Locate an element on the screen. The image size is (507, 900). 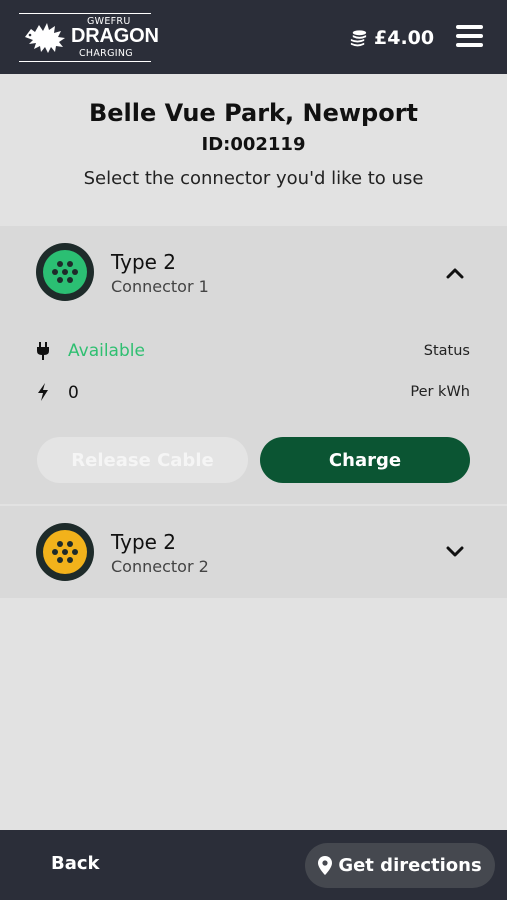
dragon-icon is located at coordinates (45, 38).